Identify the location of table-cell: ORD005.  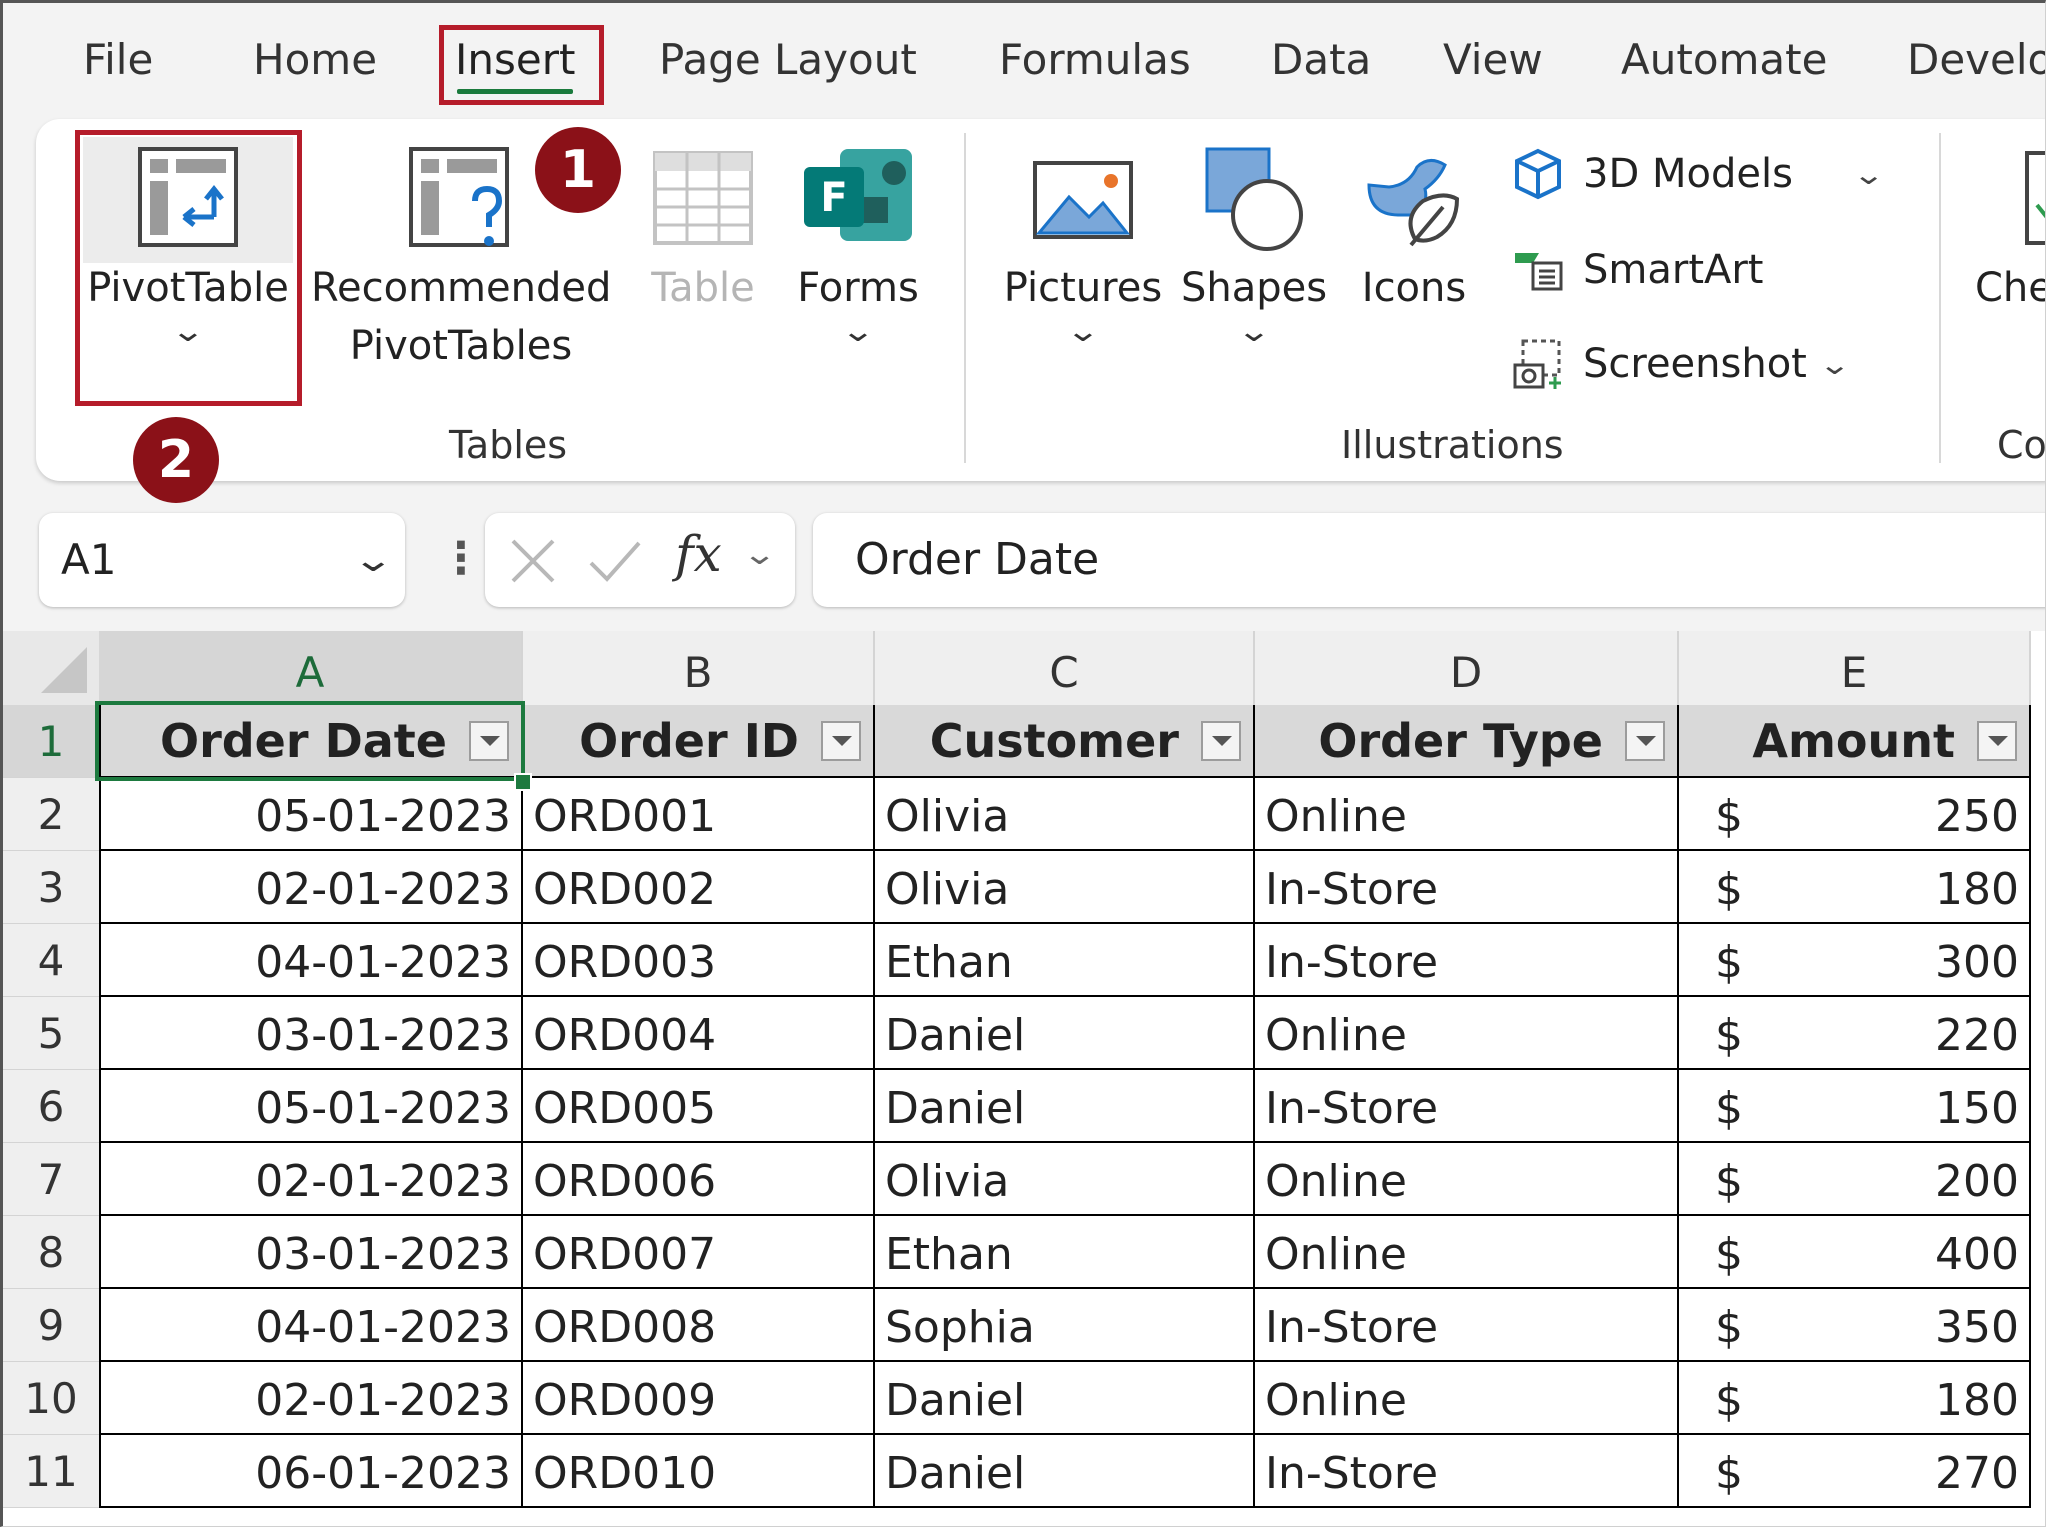
(699, 1106).